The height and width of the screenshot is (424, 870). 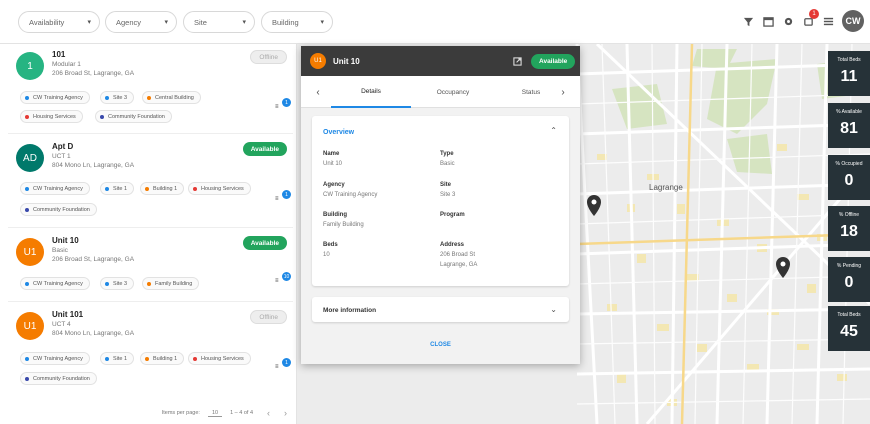 I want to click on building-tag: Family Building, so click(x=171, y=283).